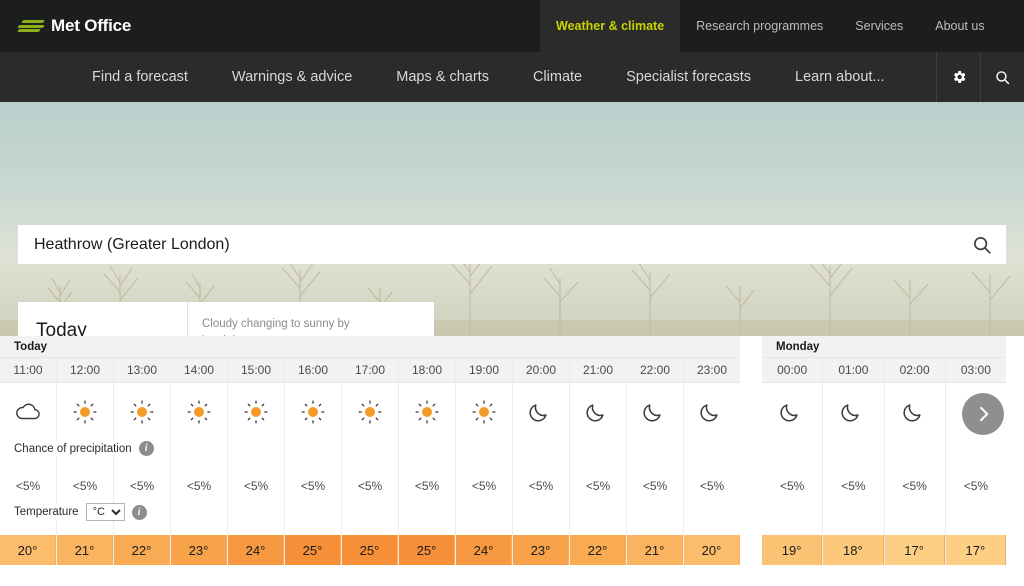 The width and height of the screenshot is (1024, 586). I want to click on brand: Met Office, so click(270, 26).